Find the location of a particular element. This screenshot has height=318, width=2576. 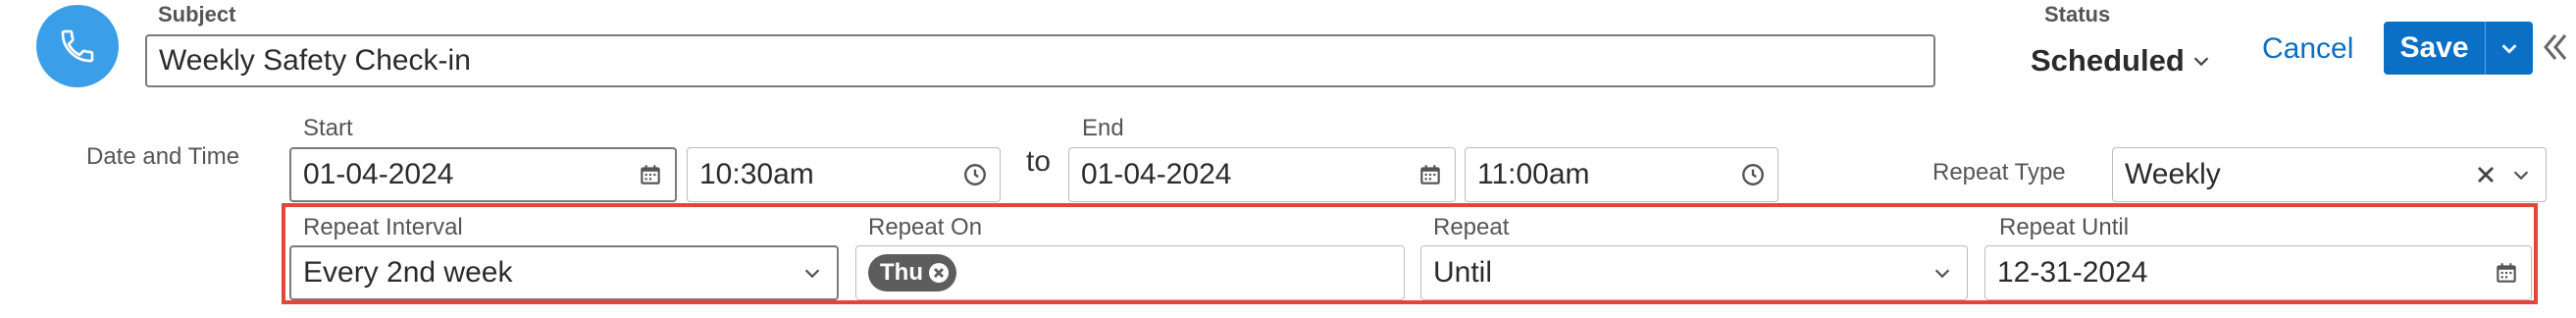

repeat-select: Until is located at coordinates (1694, 272).